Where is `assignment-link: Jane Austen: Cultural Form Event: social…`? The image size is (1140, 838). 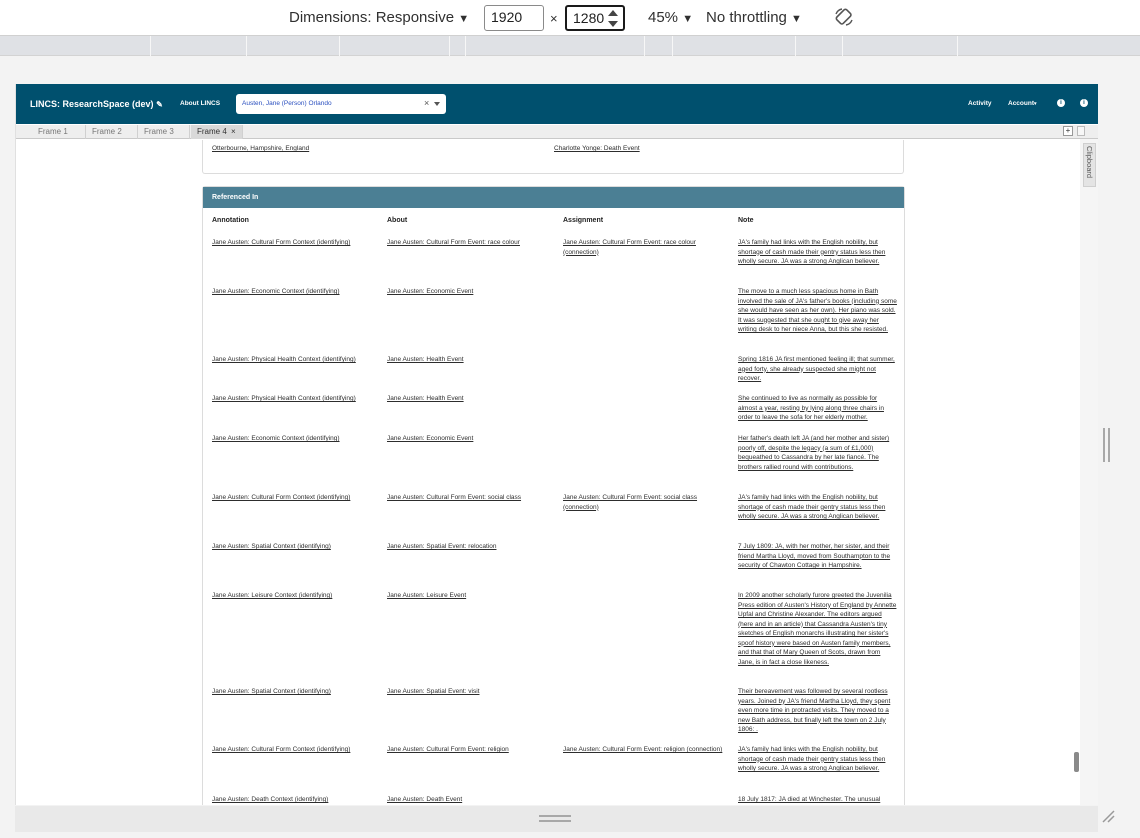 assignment-link: Jane Austen: Cultural Form Event: social… is located at coordinates (645, 502).